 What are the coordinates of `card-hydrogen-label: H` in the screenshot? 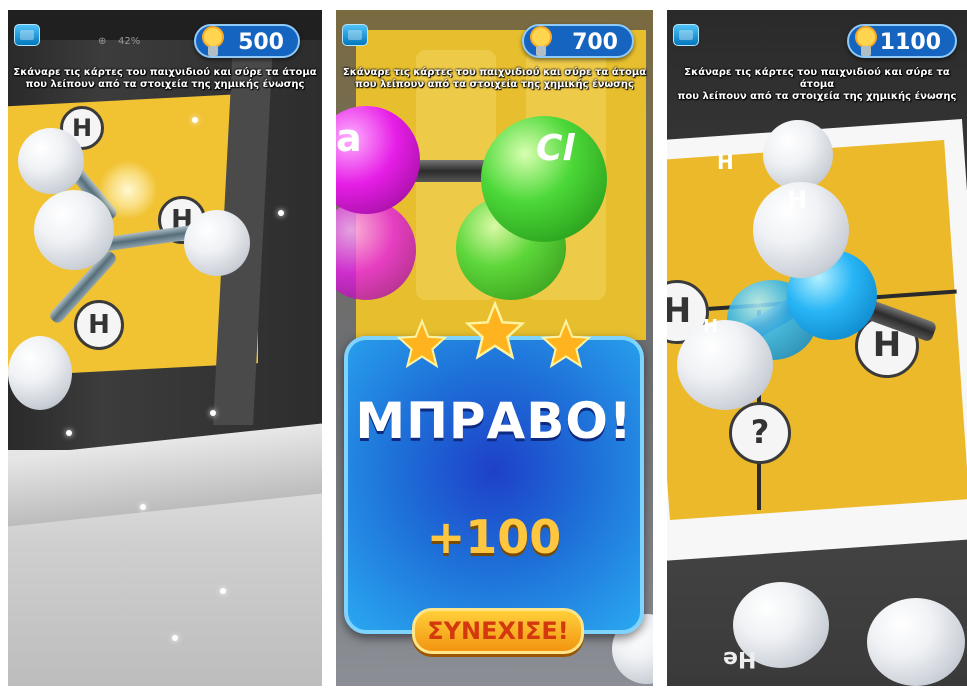 It's located at (99, 325).